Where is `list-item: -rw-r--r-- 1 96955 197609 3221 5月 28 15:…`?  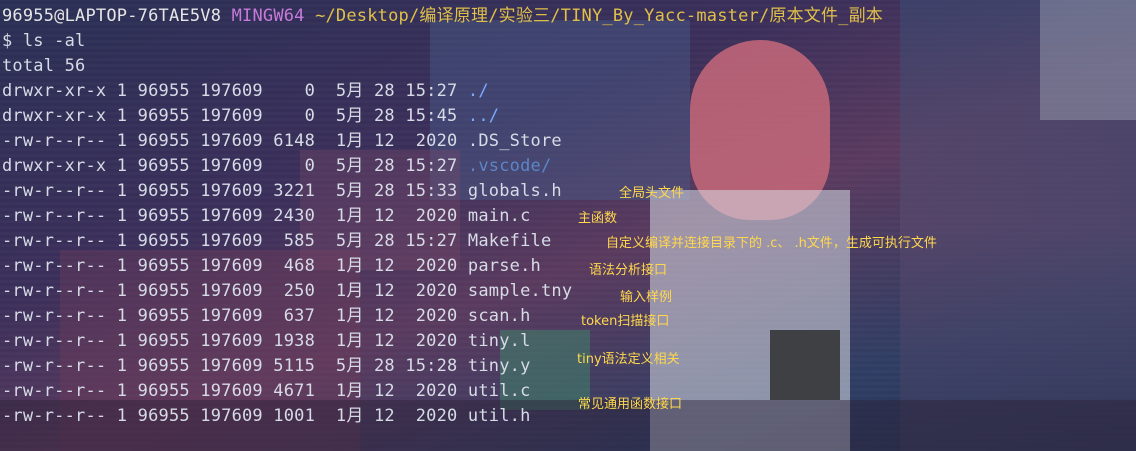 list-item: -rw-r--r-- 1 96955 197609 3221 5月 28 15:… is located at coordinates (282, 191).